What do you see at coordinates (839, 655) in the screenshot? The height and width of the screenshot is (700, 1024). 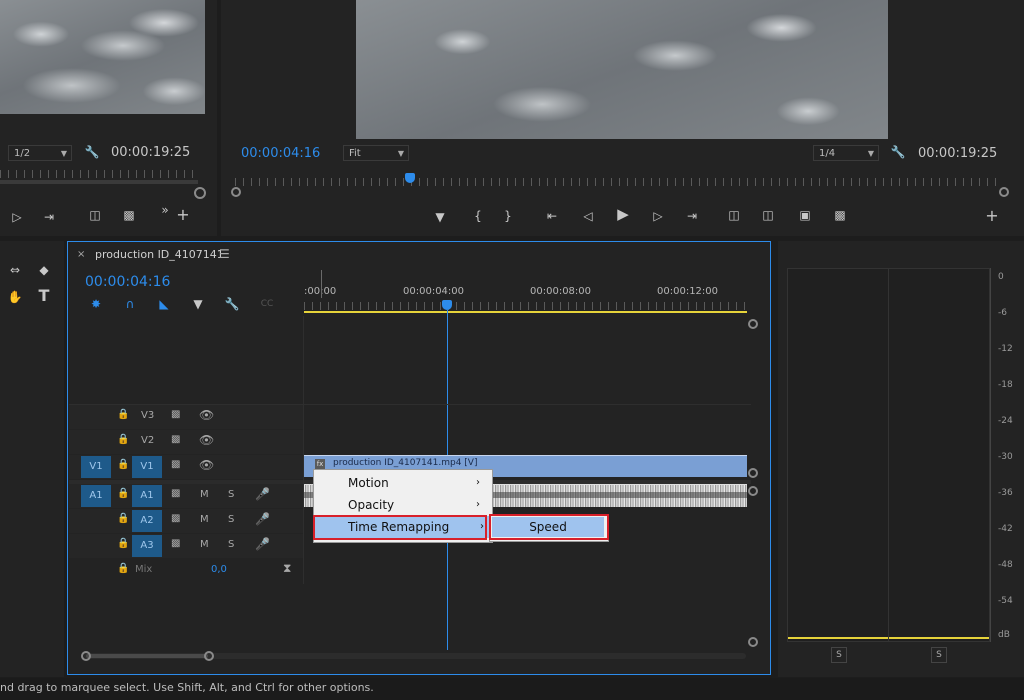 I see `solo-left-button: S` at bounding box center [839, 655].